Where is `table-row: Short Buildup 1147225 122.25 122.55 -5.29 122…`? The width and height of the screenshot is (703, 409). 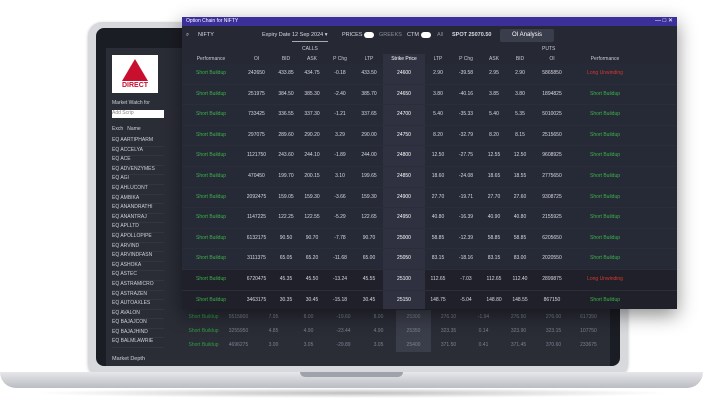
table-row: Short Buildup 1147225 122.25 122.55 -5.29 122… is located at coordinates (429, 218).